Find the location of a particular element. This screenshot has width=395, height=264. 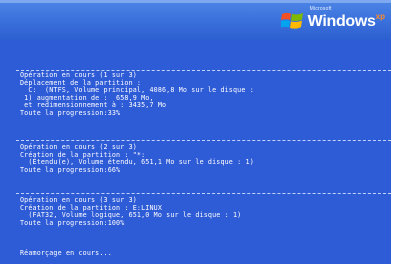

windows-xp-logo: Microsoft Windowsxp is located at coordinates (332, 20).